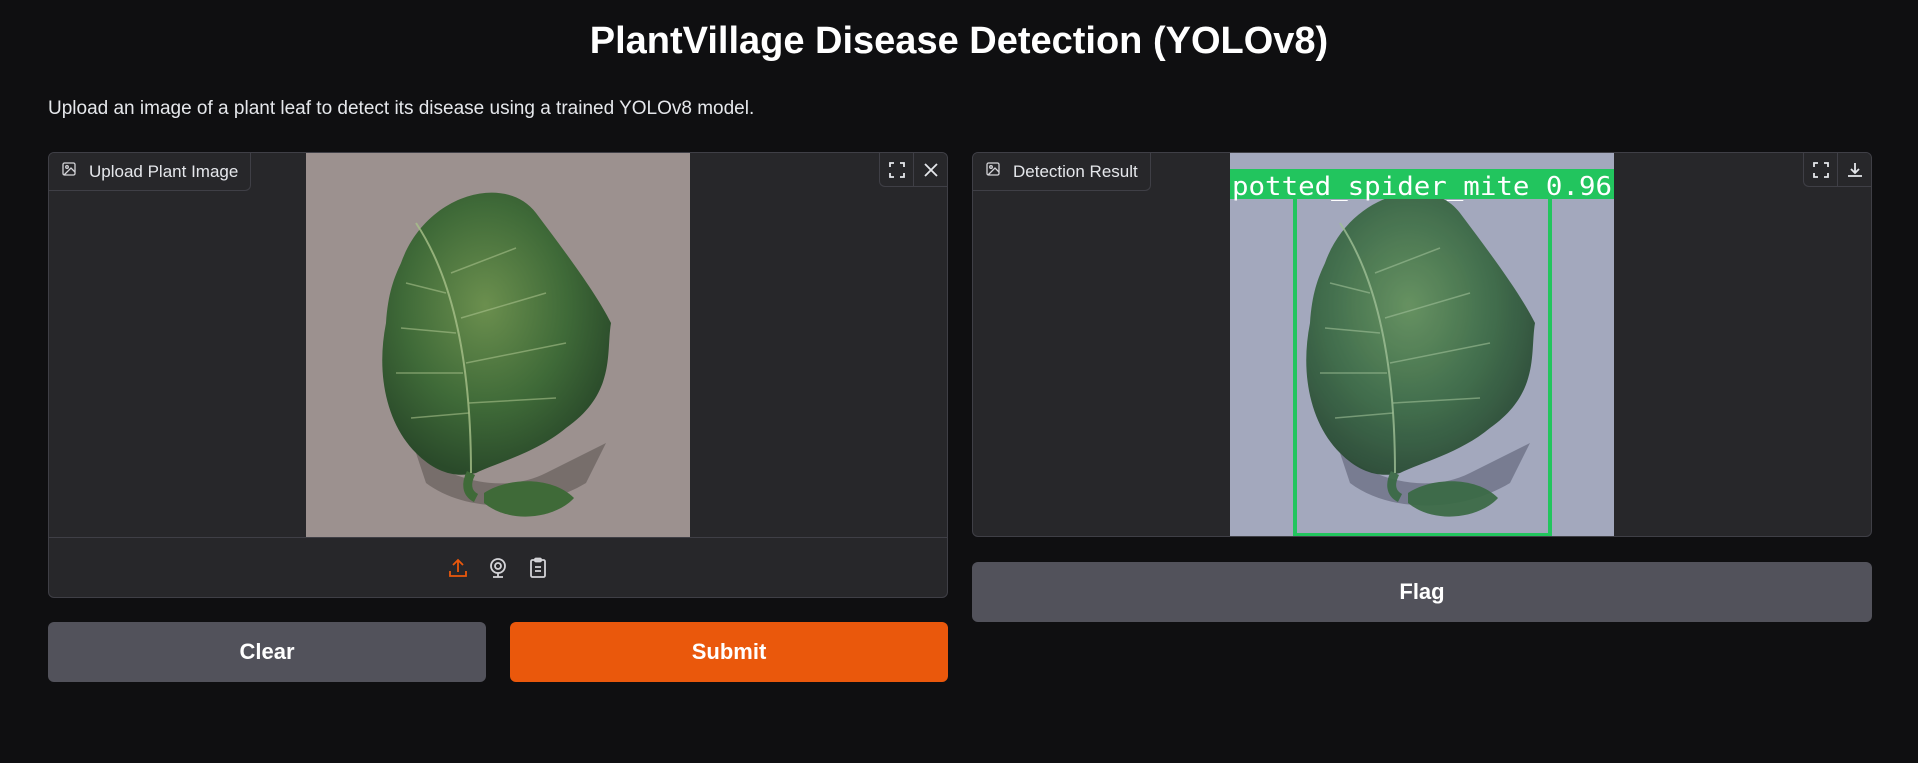  Describe the element at coordinates (267, 652) in the screenshot. I see `clear-button: Clear` at that location.